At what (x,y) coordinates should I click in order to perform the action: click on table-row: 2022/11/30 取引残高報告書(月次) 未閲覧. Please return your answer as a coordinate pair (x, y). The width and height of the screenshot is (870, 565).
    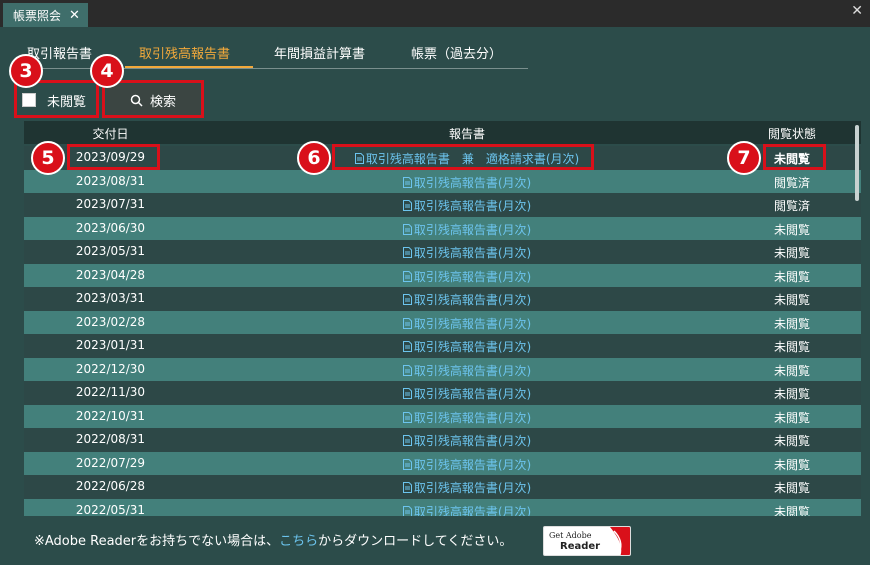
    Looking at the image, I should click on (442, 393).